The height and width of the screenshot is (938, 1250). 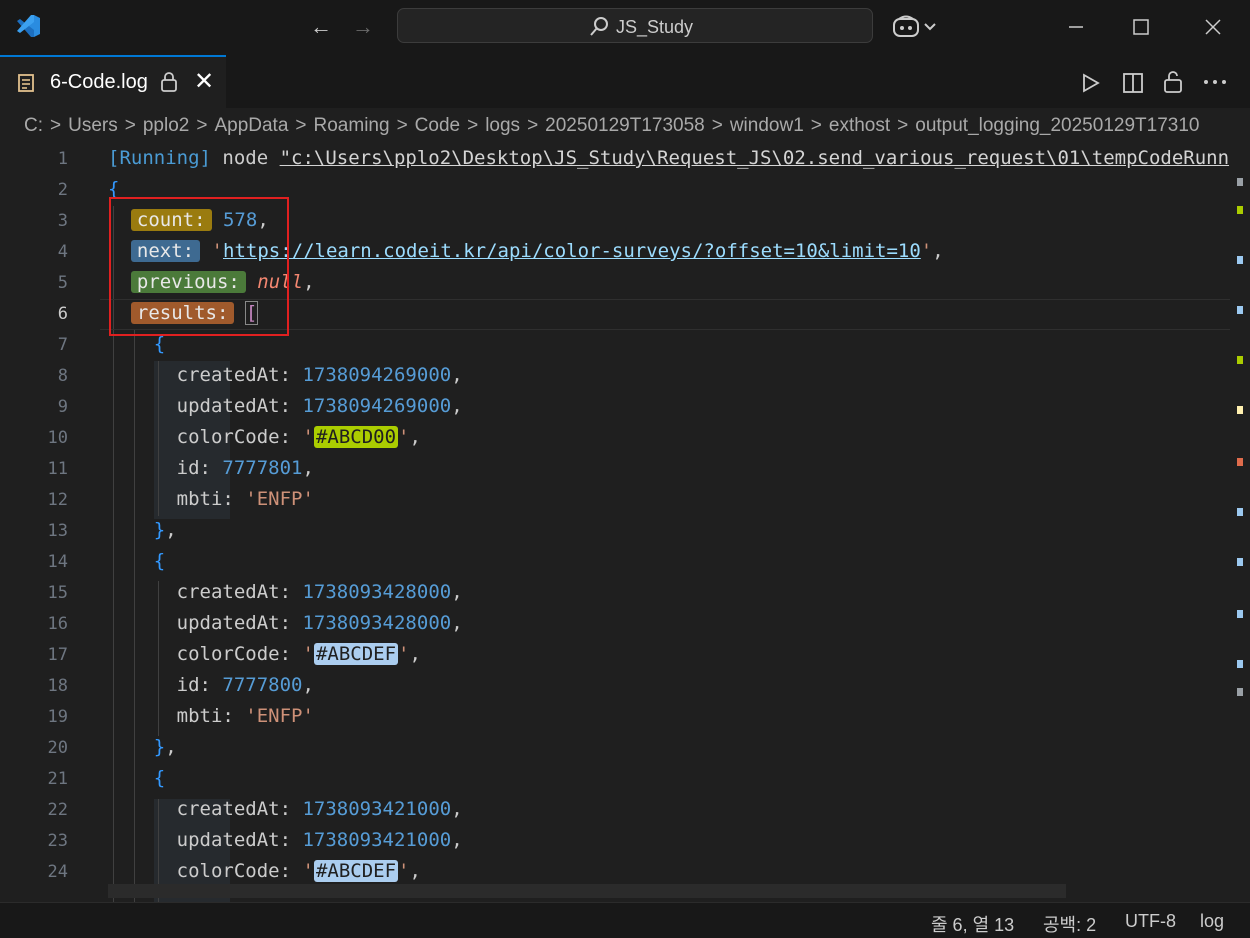 I want to click on line-number: 21, so click(x=57, y=779).